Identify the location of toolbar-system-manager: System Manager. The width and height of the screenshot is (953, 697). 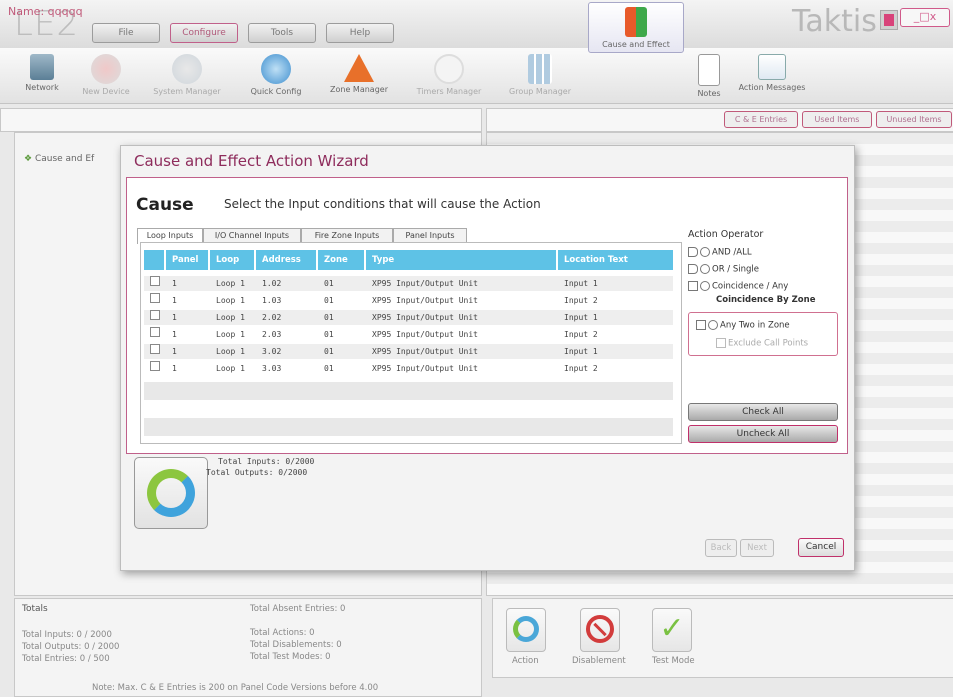
(187, 77).